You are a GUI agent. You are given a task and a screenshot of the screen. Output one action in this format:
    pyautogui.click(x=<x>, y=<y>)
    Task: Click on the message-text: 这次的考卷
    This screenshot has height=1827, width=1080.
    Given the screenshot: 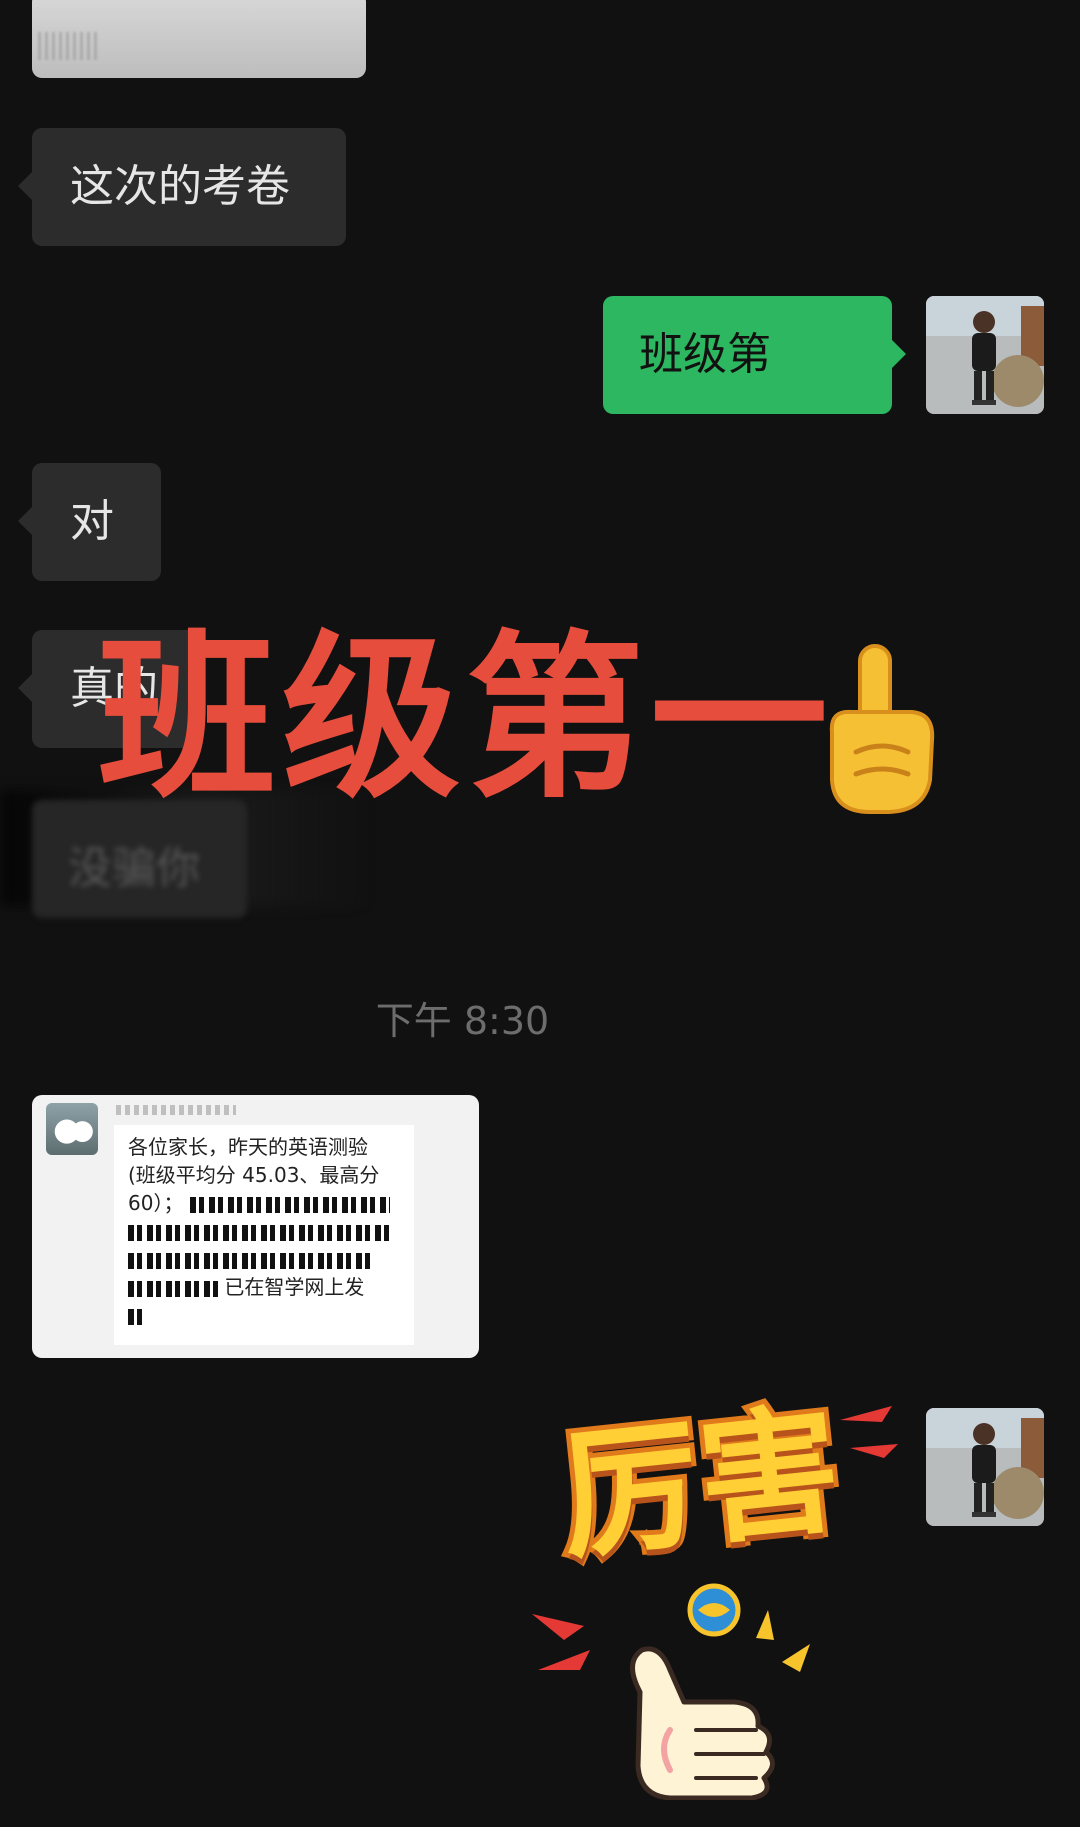 What is the action you would take?
    pyautogui.click(x=180, y=186)
    